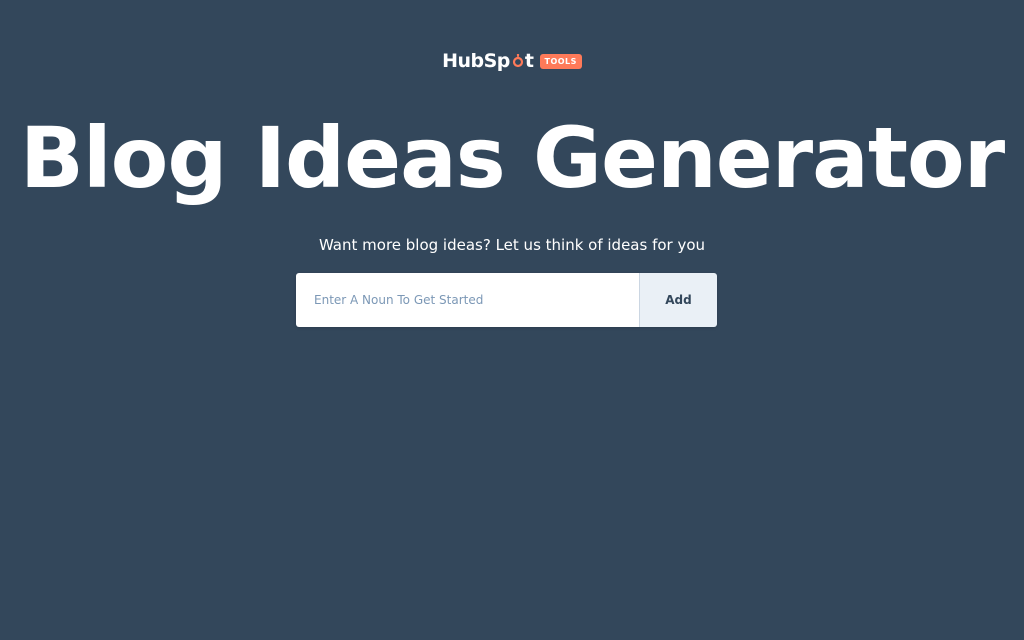 This screenshot has width=1024, height=640. What do you see at coordinates (476, 61) in the screenshot?
I see `logo-text-start: HubSp` at bounding box center [476, 61].